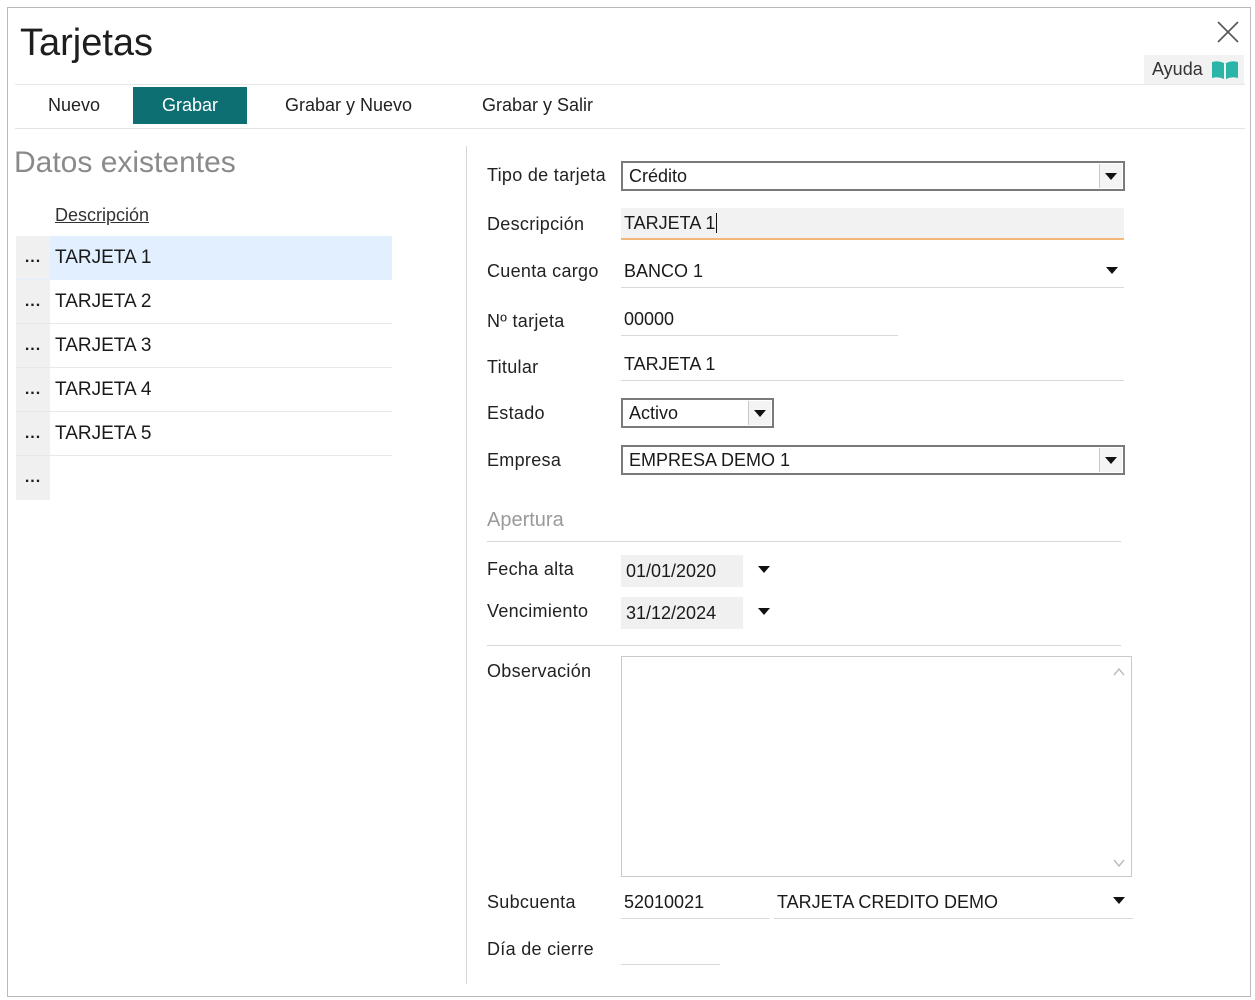 This screenshot has height=1000, width=1255. What do you see at coordinates (804, 541) in the screenshot?
I see `apertura-divider` at bounding box center [804, 541].